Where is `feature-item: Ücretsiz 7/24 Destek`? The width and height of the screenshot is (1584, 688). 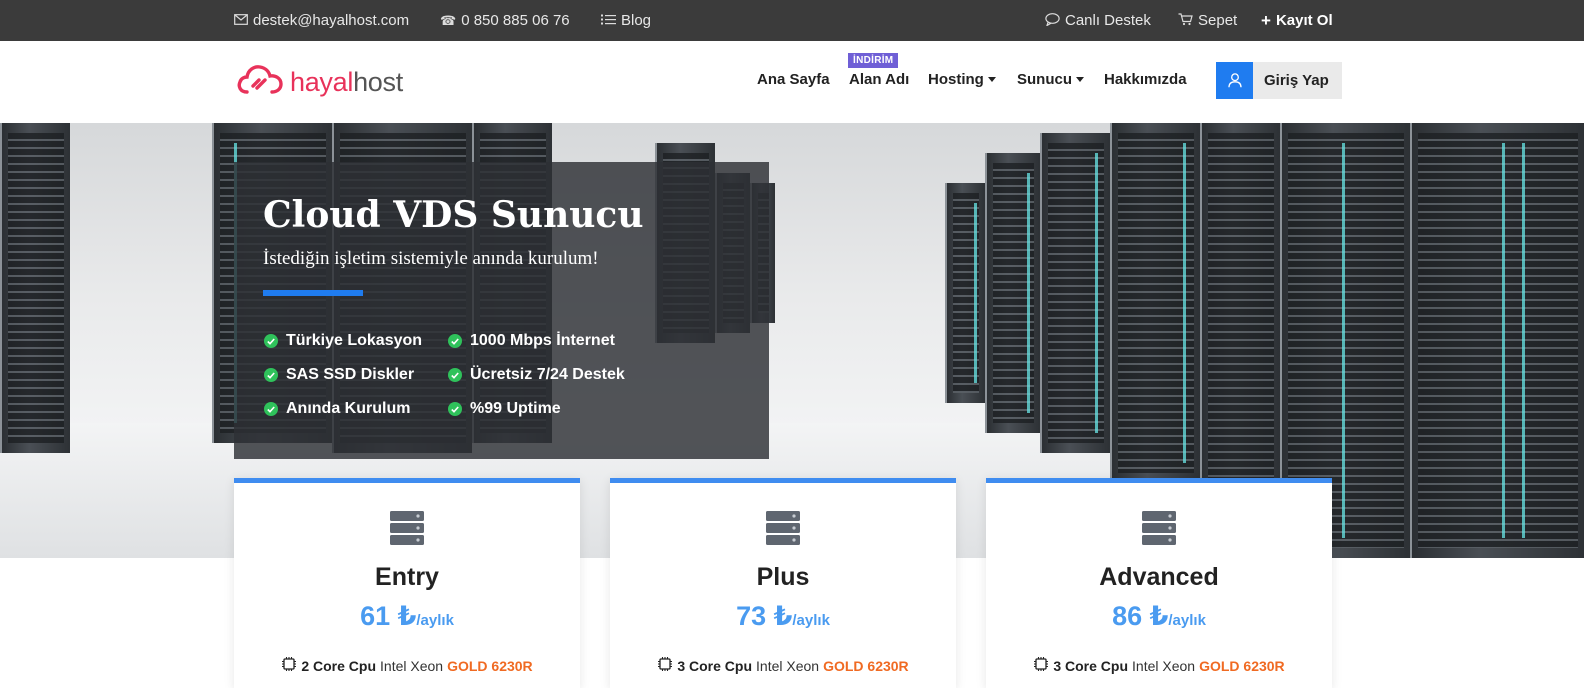 feature-item: Ücretsiz 7/24 Destek is located at coordinates (536, 375).